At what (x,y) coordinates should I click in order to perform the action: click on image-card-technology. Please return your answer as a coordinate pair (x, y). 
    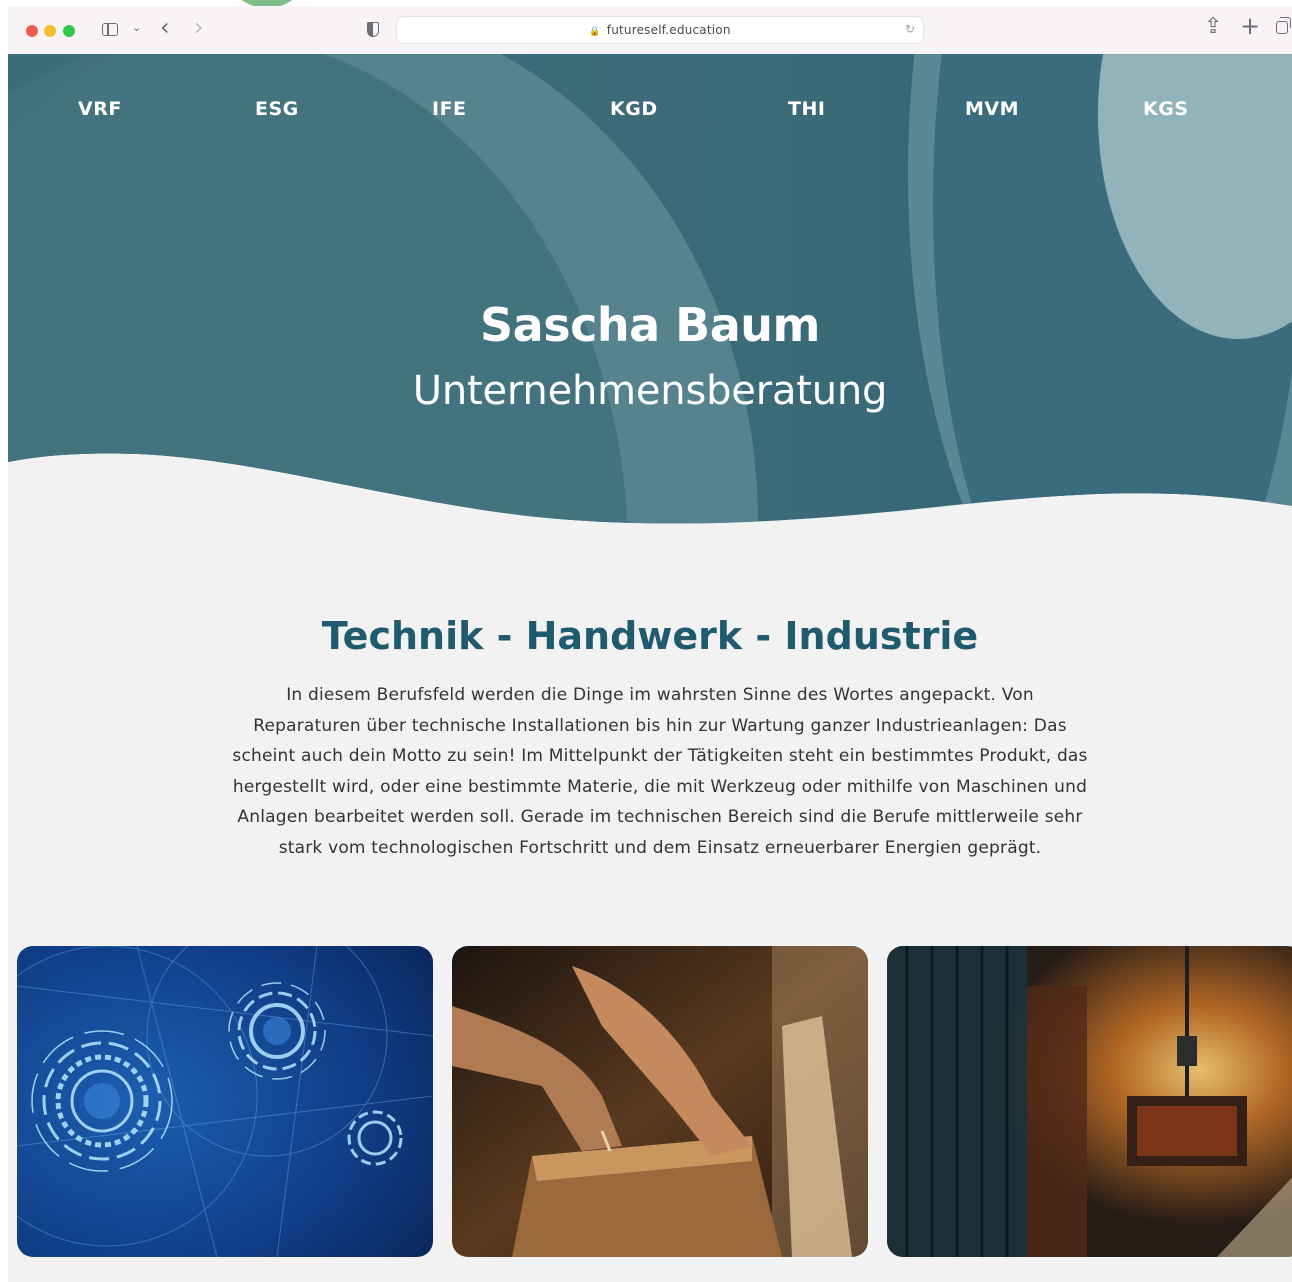
    Looking at the image, I should click on (225, 1101).